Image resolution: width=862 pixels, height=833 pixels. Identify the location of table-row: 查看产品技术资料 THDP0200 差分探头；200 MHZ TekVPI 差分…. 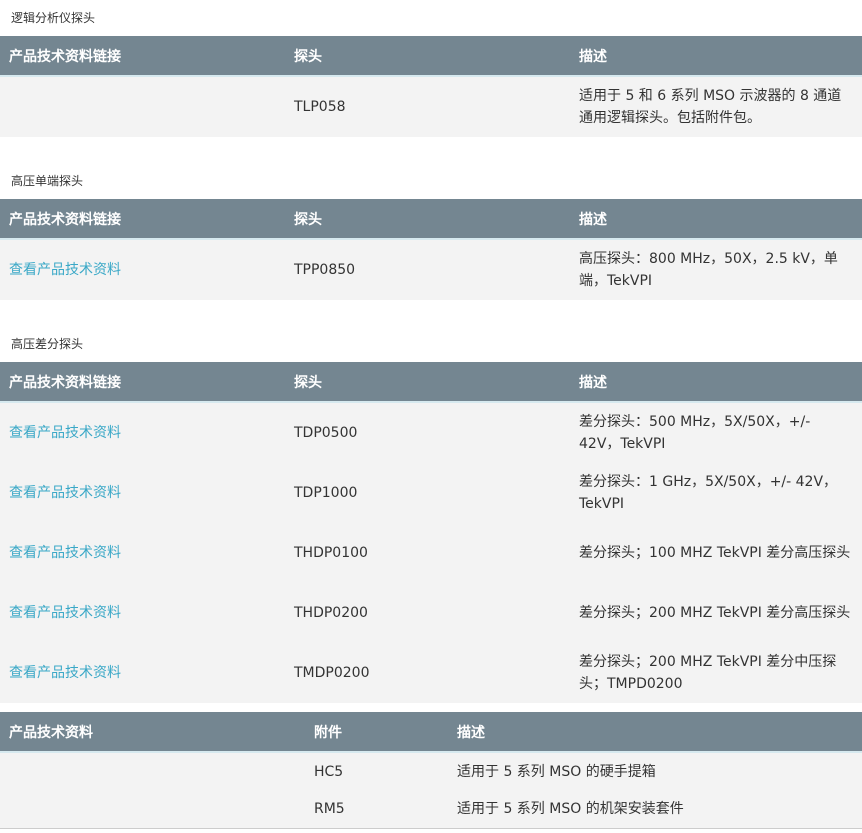
(431, 613).